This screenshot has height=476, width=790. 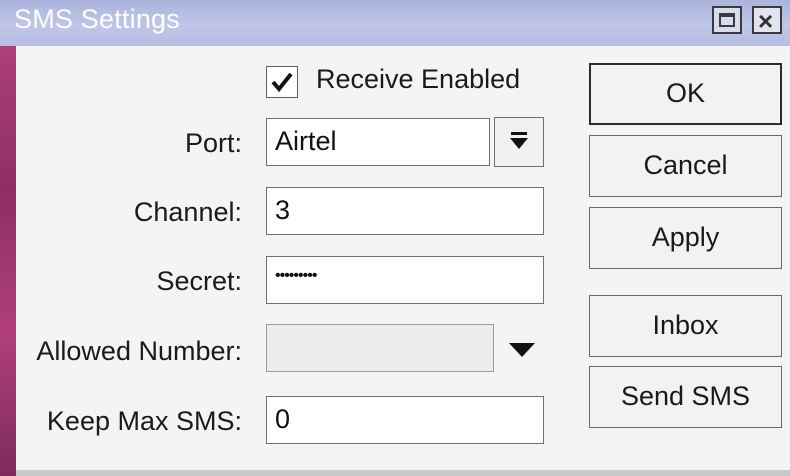 What do you see at coordinates (405, 280) in the screenshot?
I see `secret-input: •••••••••` at bounding box center [405, 280].